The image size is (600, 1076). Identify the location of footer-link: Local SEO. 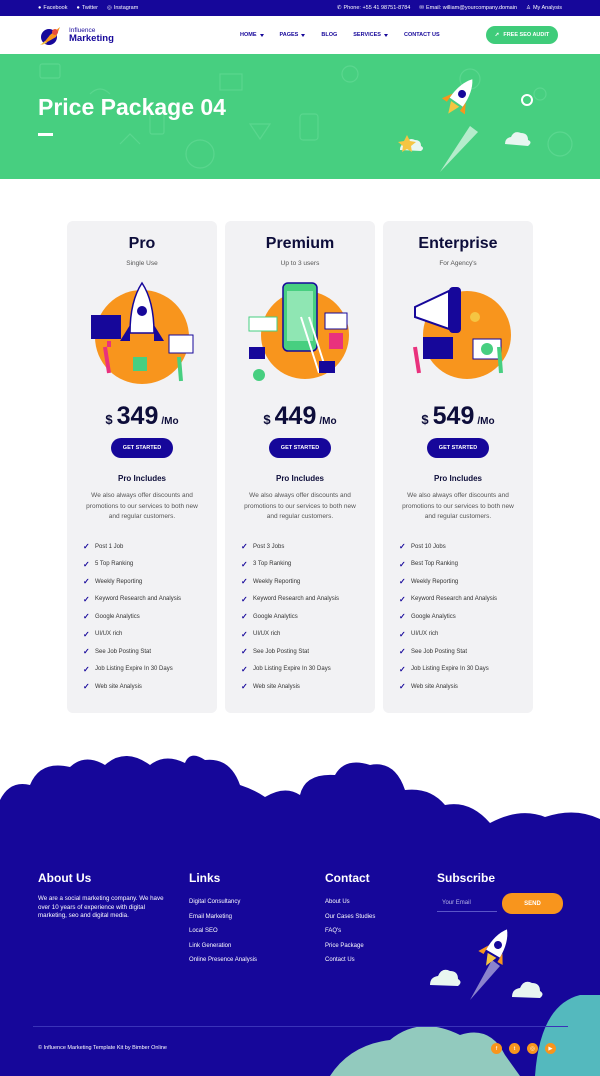
(223, 931).